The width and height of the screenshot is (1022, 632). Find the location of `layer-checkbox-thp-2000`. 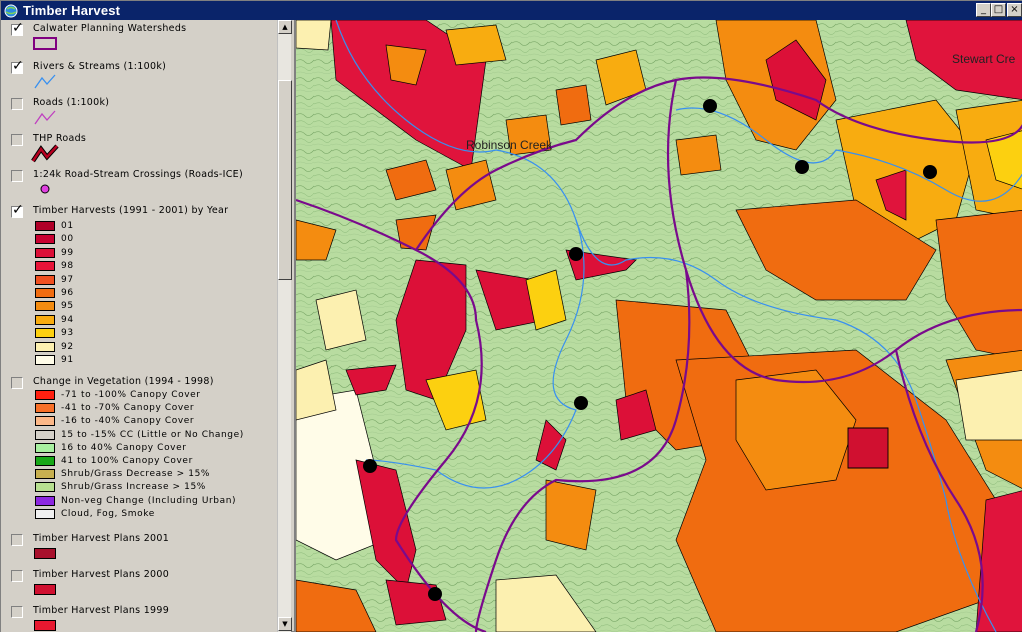

layer-checkbox-thp-2000 is located at coordinates (17, 576).